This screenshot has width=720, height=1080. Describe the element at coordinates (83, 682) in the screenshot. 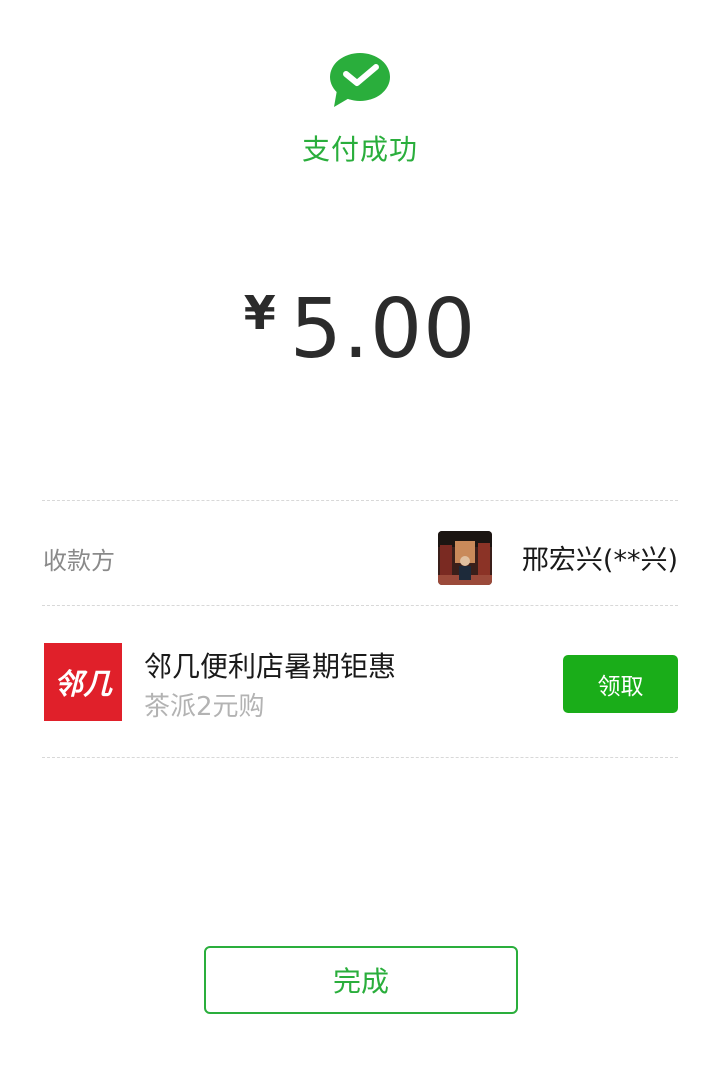

I see `promo-merchant-logo: 邻几` at that location.